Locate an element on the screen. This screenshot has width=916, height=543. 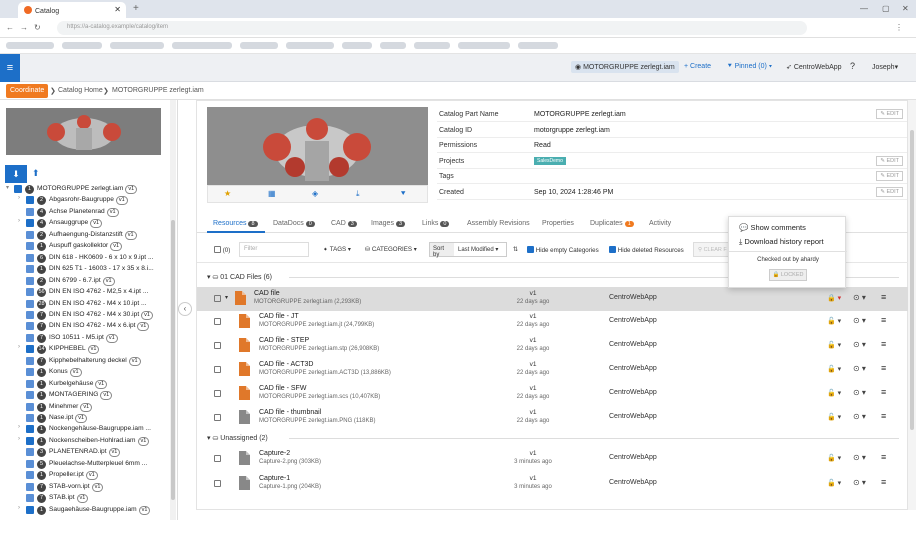
upload-icon: ⬆ is located at coordinates (36, 173).